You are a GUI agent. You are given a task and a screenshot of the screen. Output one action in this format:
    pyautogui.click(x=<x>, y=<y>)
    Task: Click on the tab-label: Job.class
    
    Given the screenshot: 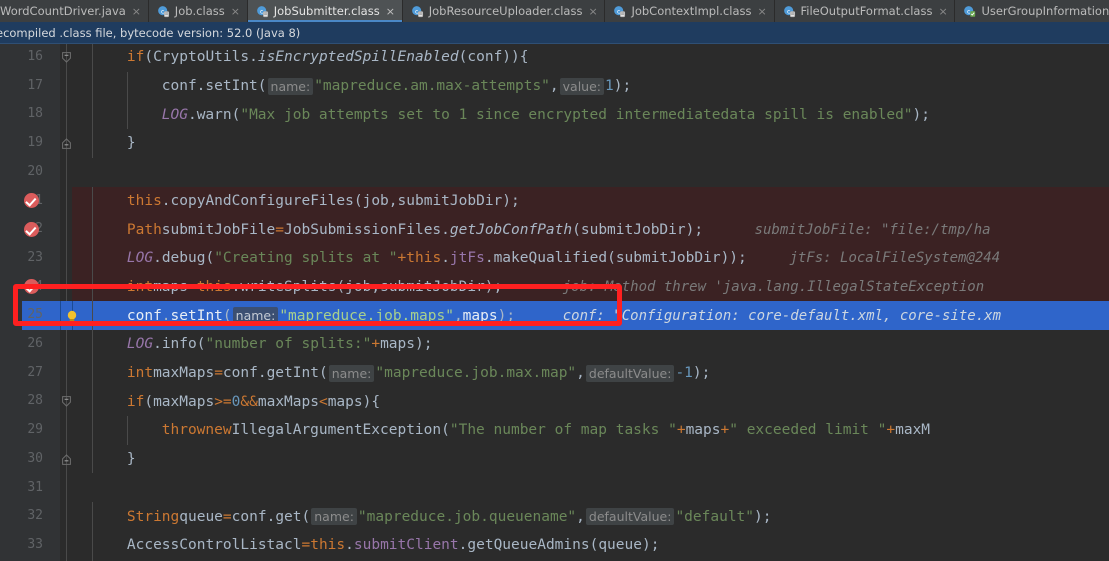 What is the action you would take?
    pyautogui.click(x=199, y=11)
    